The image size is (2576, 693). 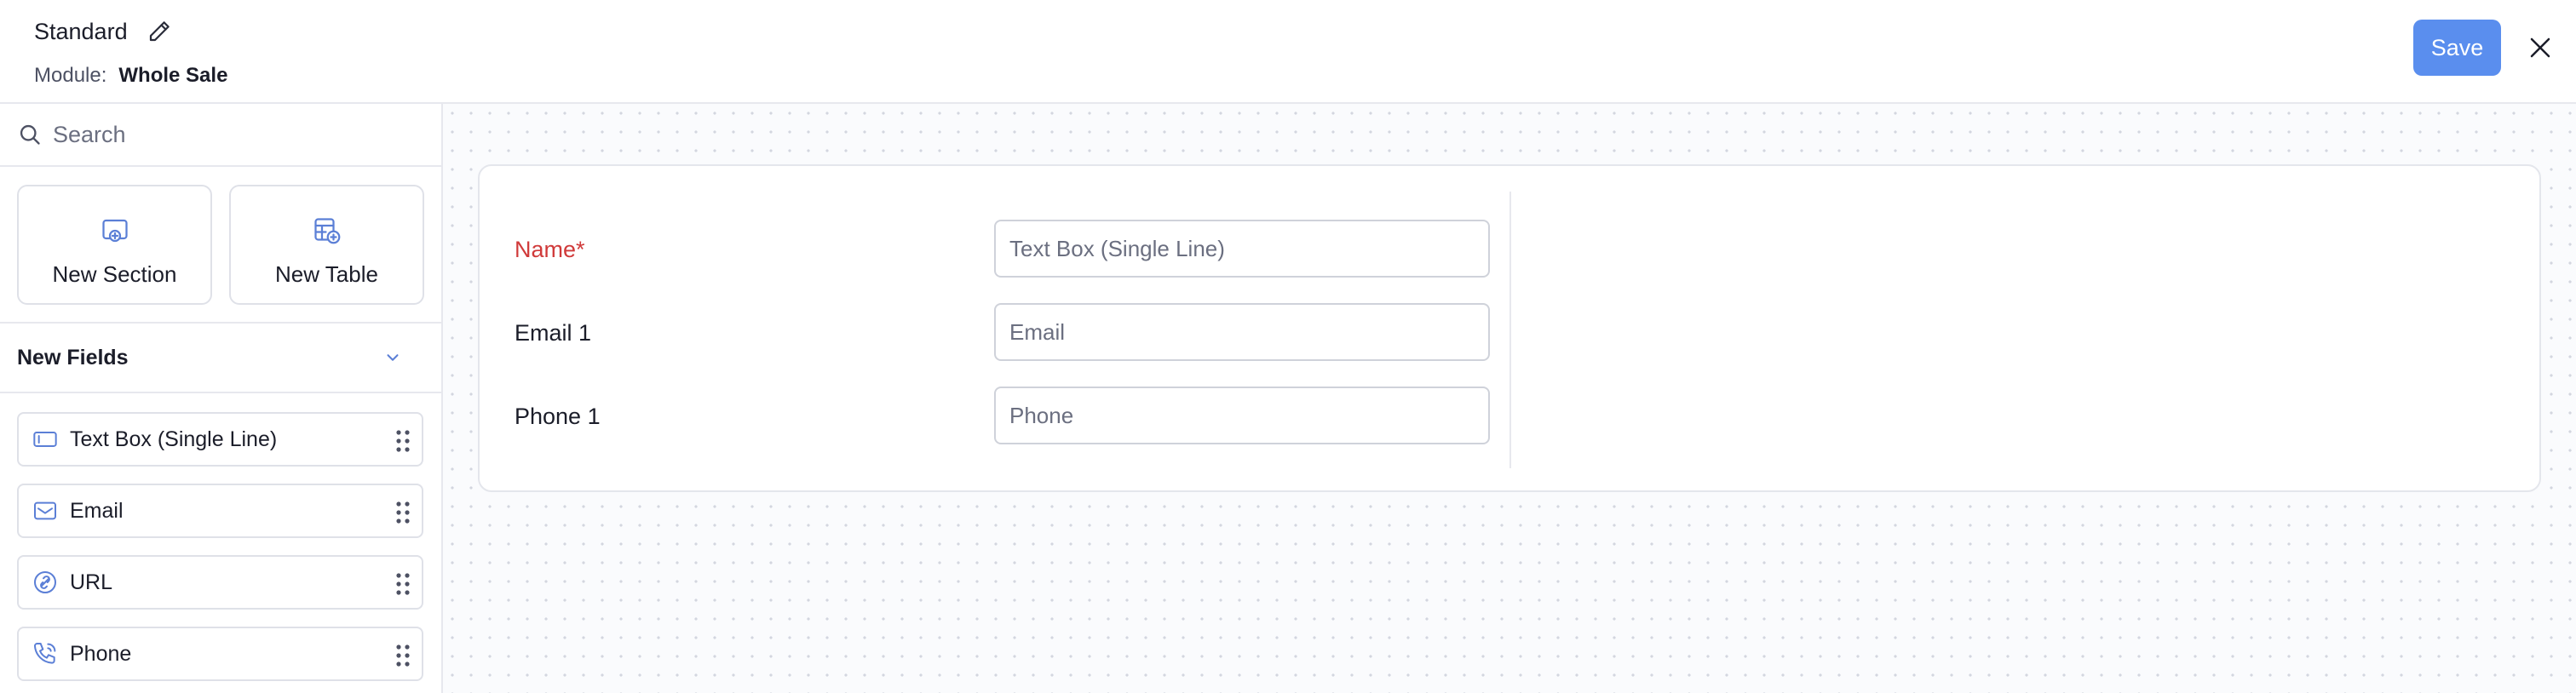 What do you see at coordinates (326, 274) in the screenshot?
I see `new-table-label: New Table` at bounding box center [326, 274].